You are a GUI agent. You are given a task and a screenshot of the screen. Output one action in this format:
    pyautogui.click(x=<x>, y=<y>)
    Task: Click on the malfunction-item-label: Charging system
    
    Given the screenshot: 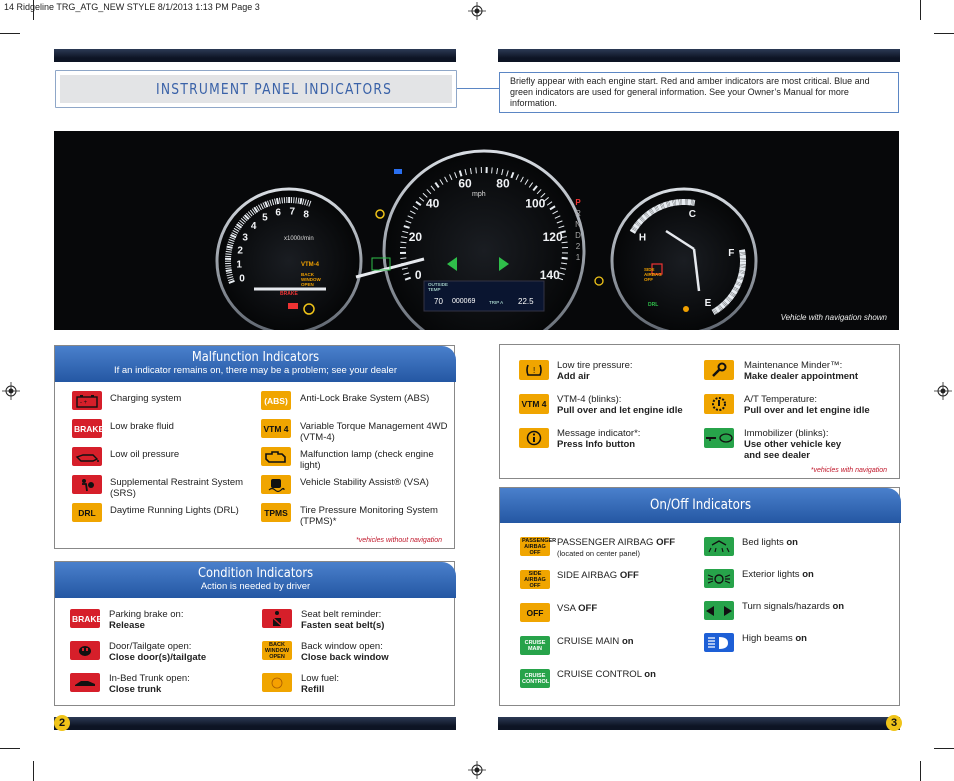 What is the action you would take?
    pyautogui.click(x=182, y=398)
    